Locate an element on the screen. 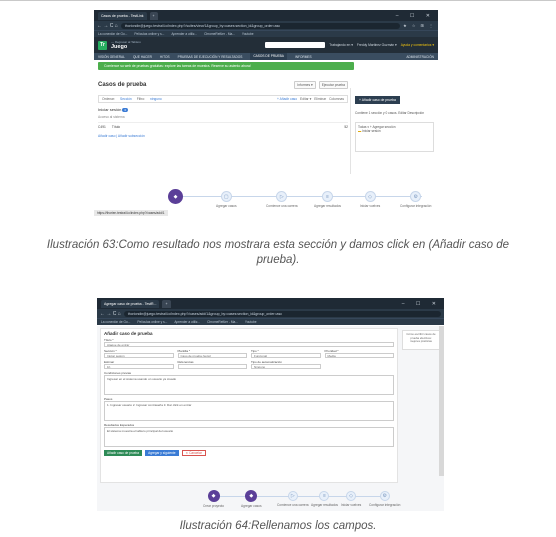  toolbar-icons: ★ ☆ ⊞ ⋮ is located at coordinates (419, 25).